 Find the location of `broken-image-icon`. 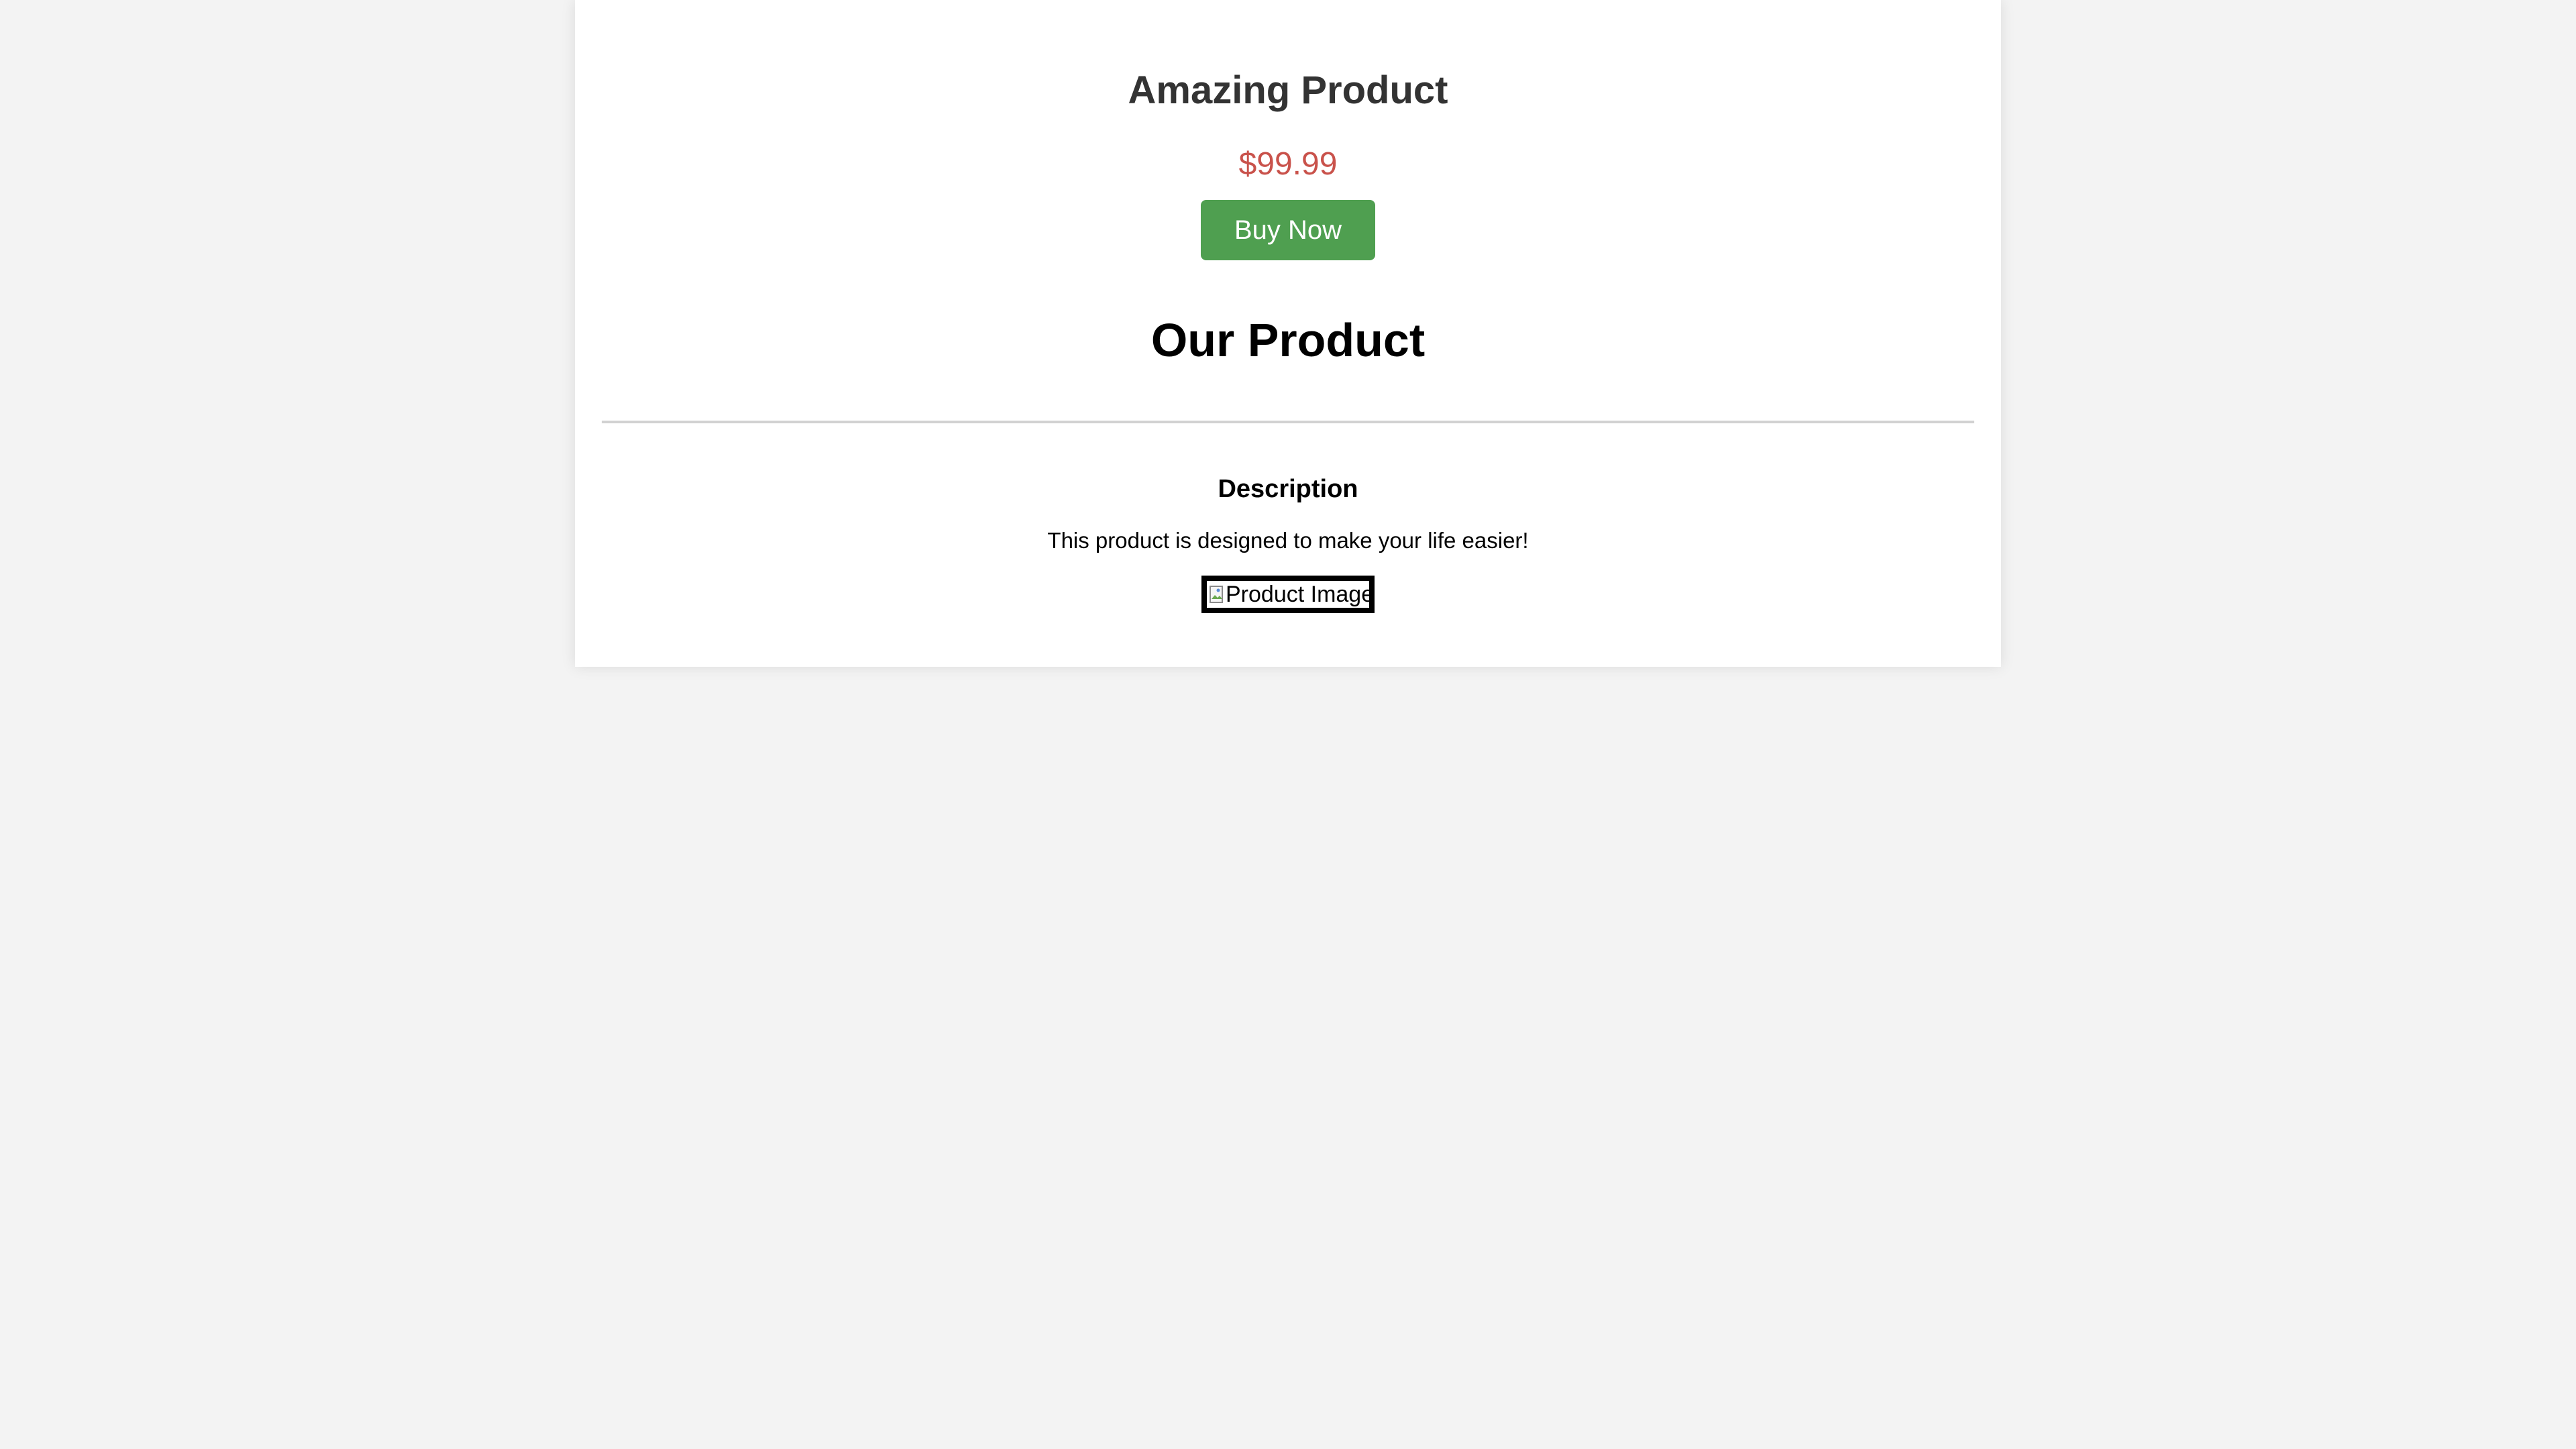

broken-image-icon is located at coordinates (1216, 594).